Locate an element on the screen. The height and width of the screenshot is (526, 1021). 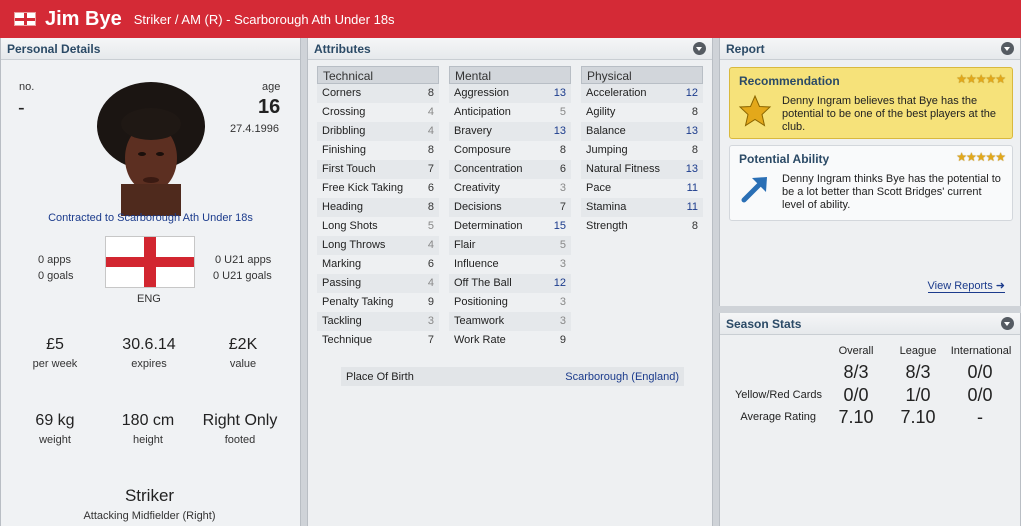
attribute-name: Agility is located at coordinates (601, 112).